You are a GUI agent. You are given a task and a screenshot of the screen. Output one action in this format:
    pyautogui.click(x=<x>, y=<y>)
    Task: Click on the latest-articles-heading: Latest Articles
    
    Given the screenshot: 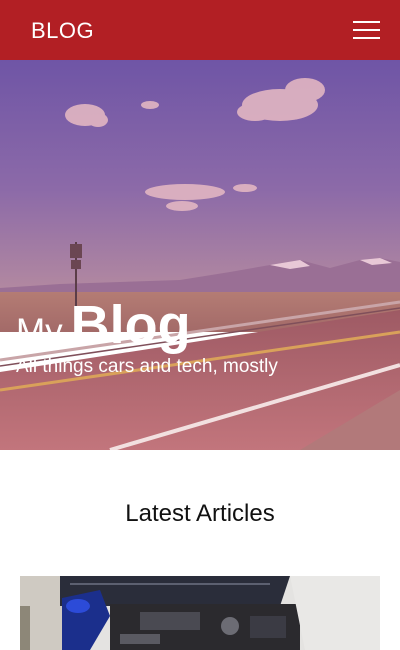 What is the action you would take?
    pyautogui.click(x=200, y=513)
    